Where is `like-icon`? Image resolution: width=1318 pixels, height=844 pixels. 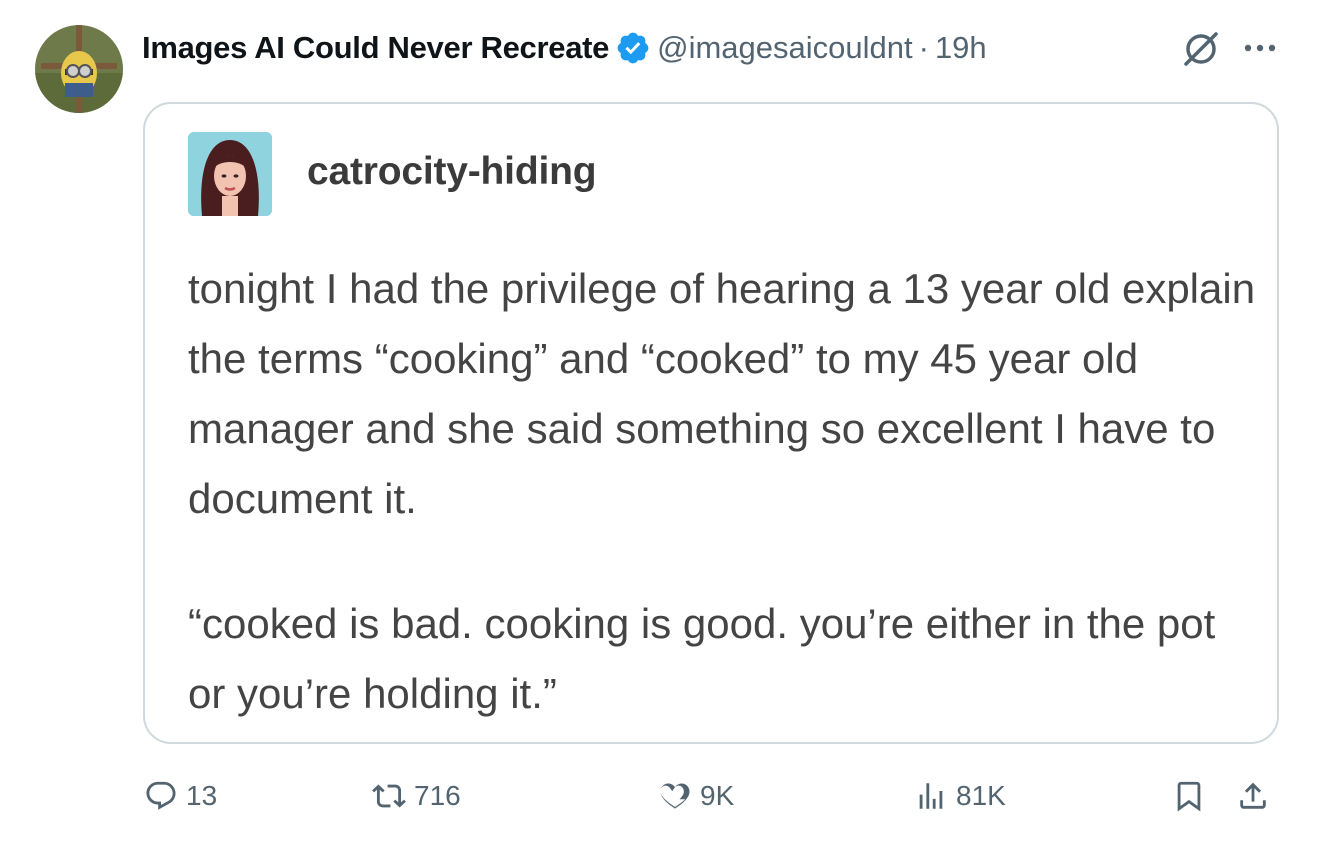
like-icon is located at coordinates (675, 796).